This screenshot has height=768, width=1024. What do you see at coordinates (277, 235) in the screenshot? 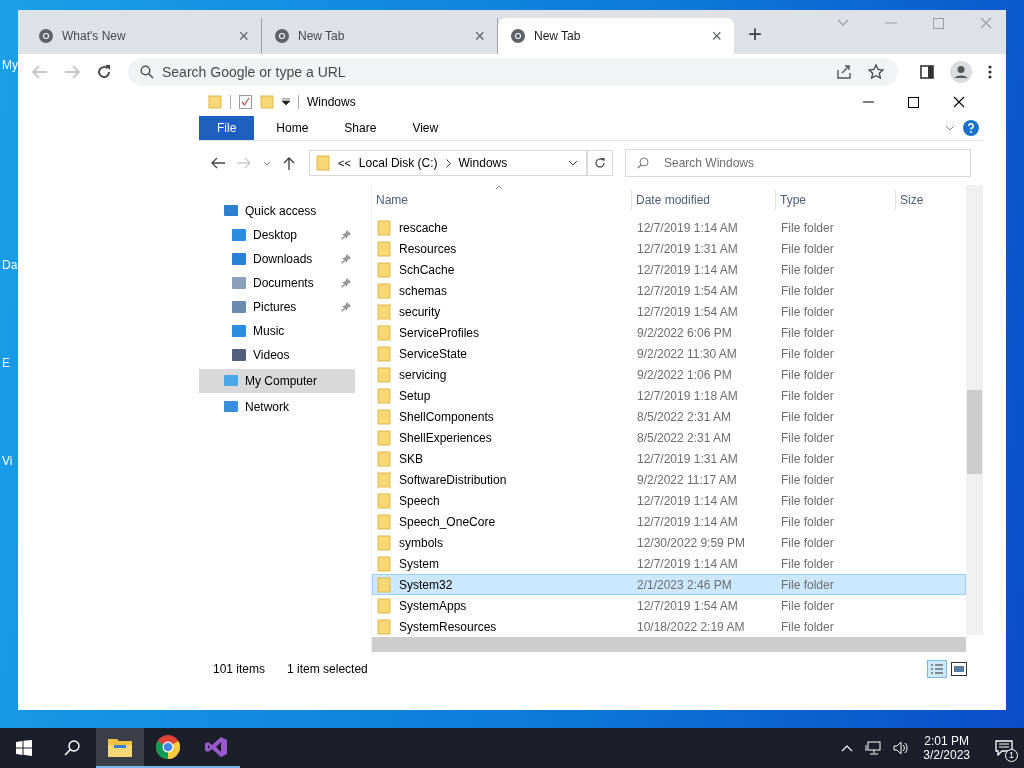
I see `nav-item: Desktop` at bounding box center [277, 235].